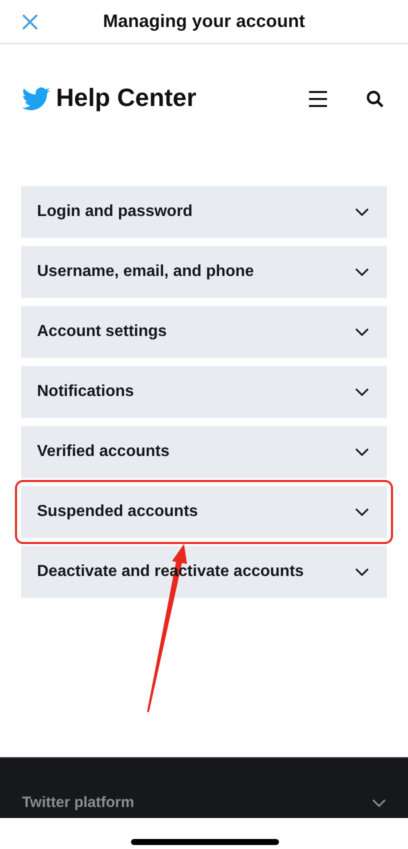 This screenshot has height=849, width=408. I want to click on search-icon, so click(375, 99).